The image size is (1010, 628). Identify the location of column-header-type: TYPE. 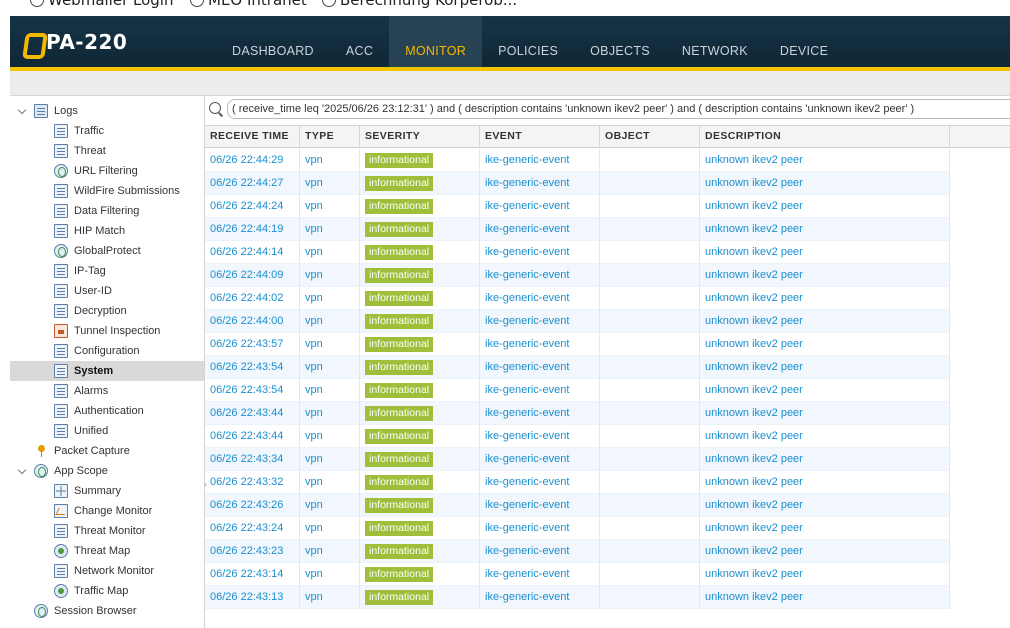
(330, 137).